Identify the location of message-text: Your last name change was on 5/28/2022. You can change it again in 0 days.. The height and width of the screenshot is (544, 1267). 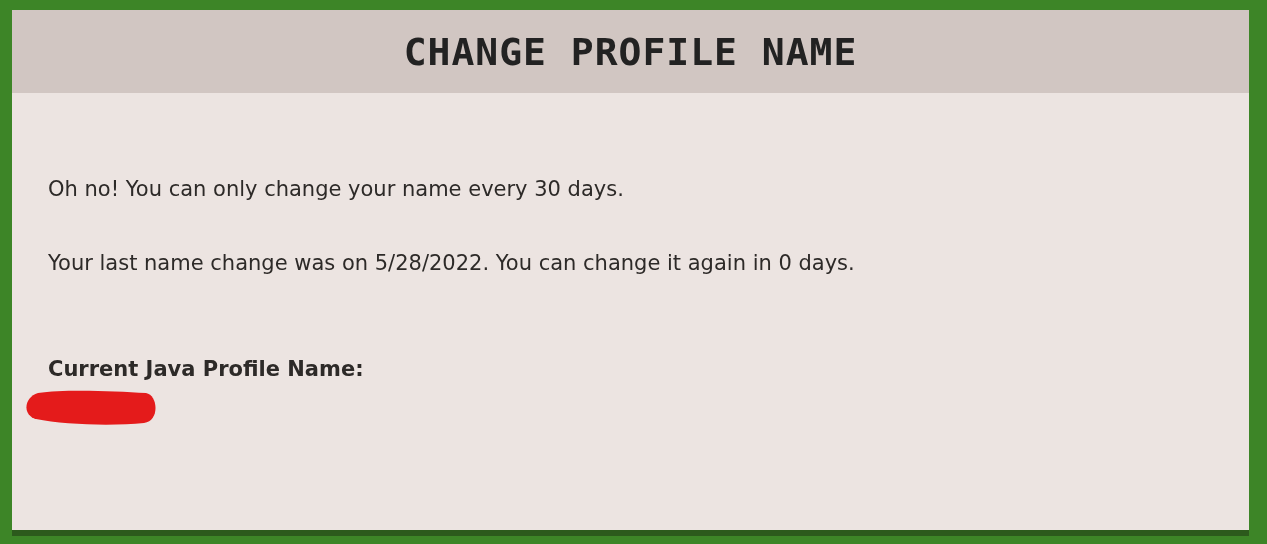
(452, 263).